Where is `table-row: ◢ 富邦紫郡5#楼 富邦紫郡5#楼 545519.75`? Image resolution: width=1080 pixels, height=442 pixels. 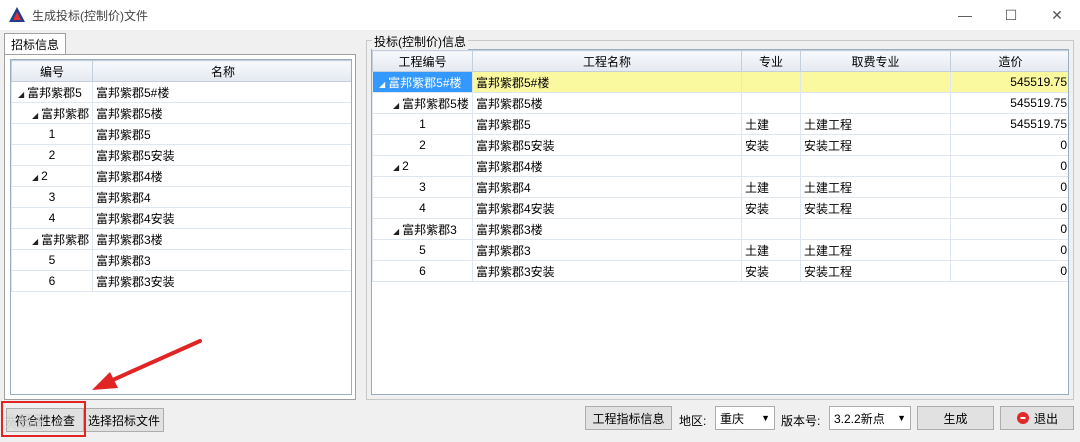 table-row: ◢ 富邦紫郡5#楼 富邦紫郡5#楼 545519.75 is located at coordinates (720, 82).